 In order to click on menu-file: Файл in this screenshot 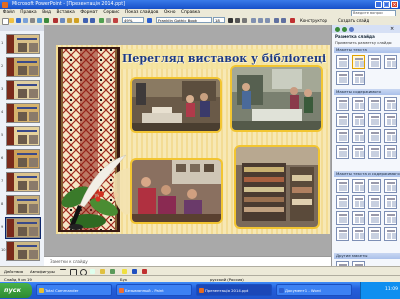, I will do `click(8, 12)`.